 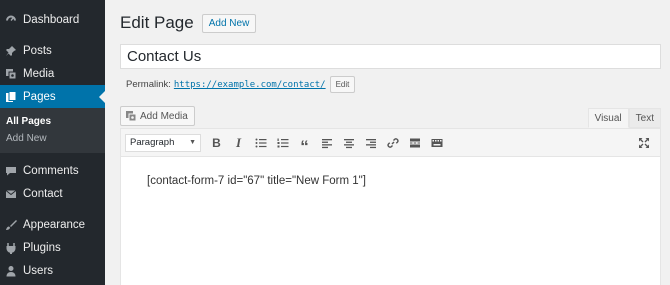 I want to click on title-row: Edit Page Add New, so click(x=188, y=23).